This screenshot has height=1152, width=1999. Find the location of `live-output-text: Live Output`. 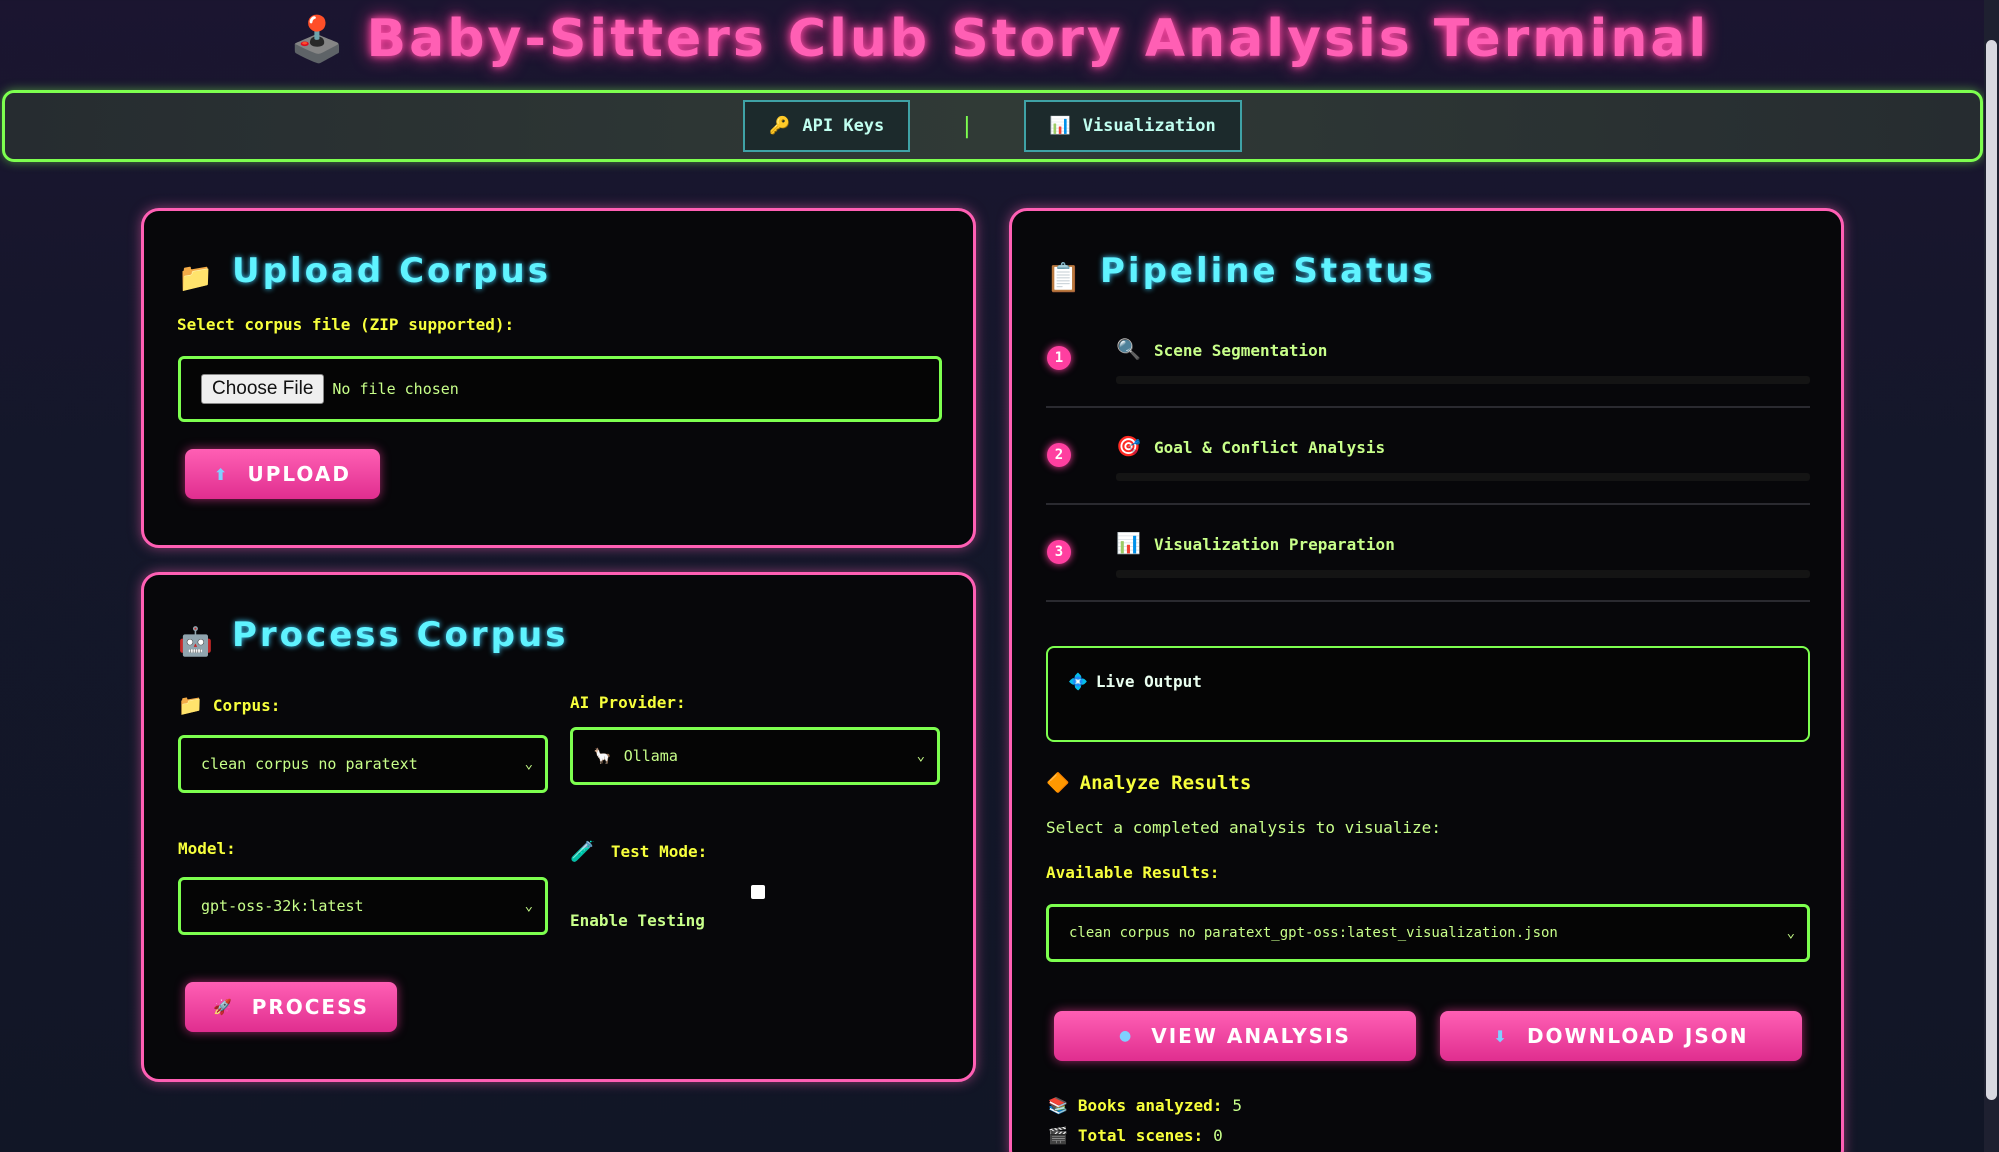

live-output-text: Live Output is located at coordinates (1148, 681).